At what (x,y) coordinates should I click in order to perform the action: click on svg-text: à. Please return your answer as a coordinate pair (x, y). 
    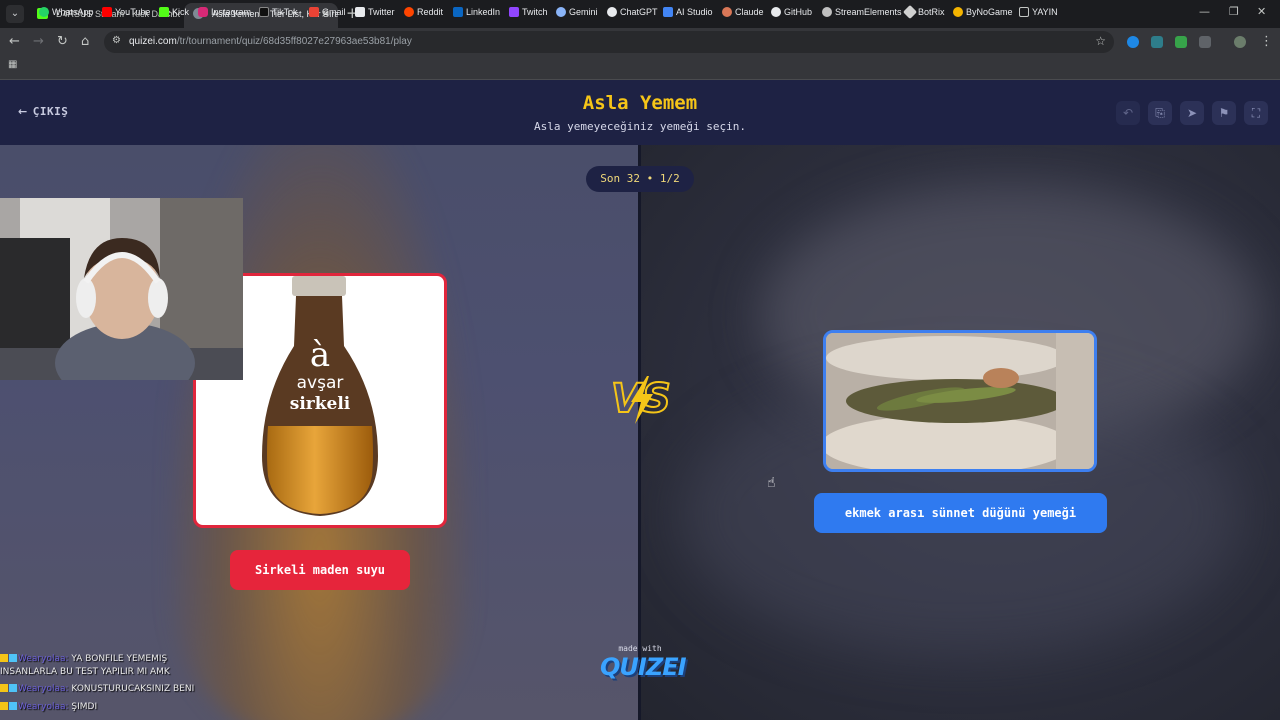
    Looking at the image, I should click on (320, 355).